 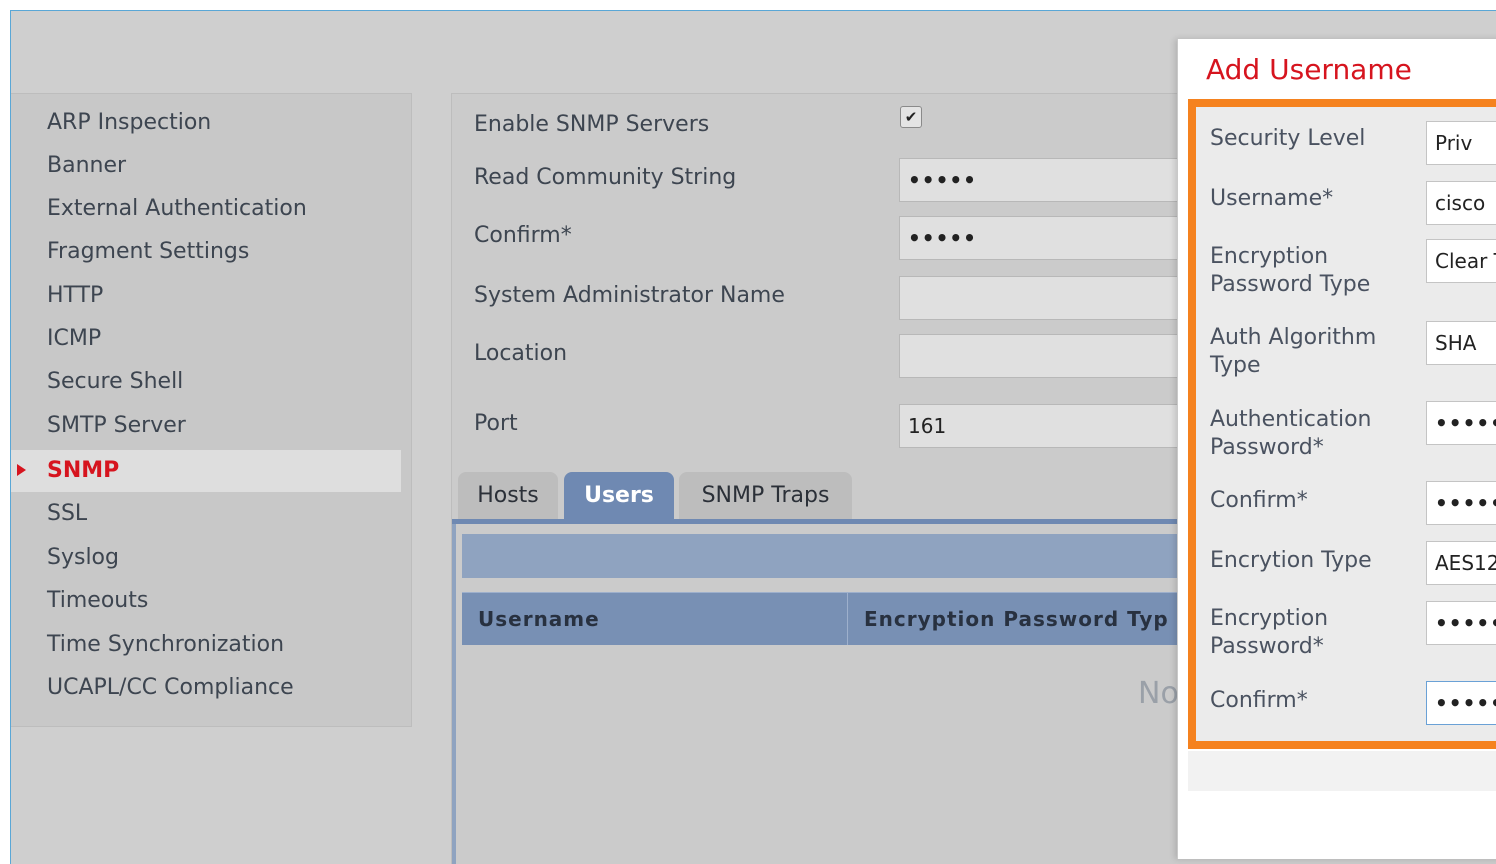 I want to click on sidebar-item-timeouts: Timeouts, so click(x=206, y=601).